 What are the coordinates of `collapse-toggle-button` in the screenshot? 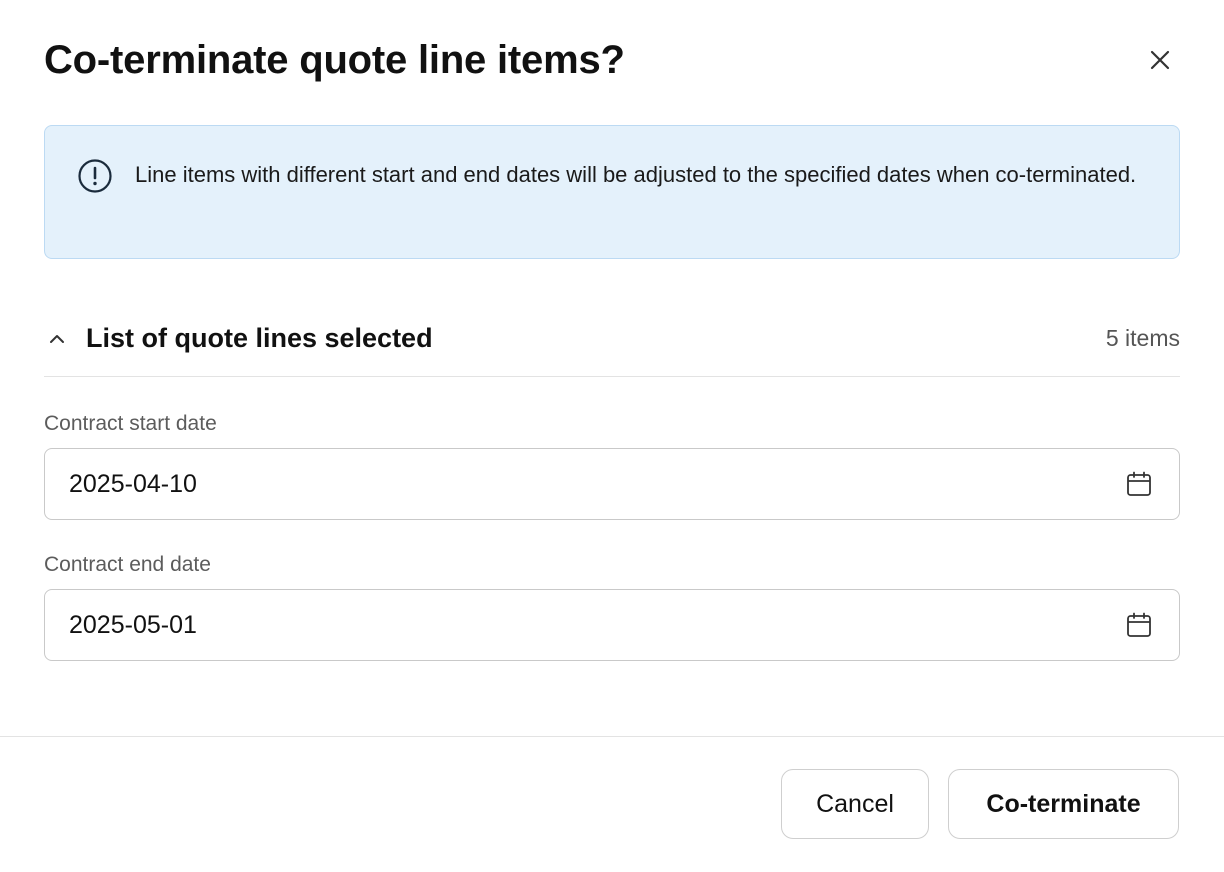 It's located at (57, 339).